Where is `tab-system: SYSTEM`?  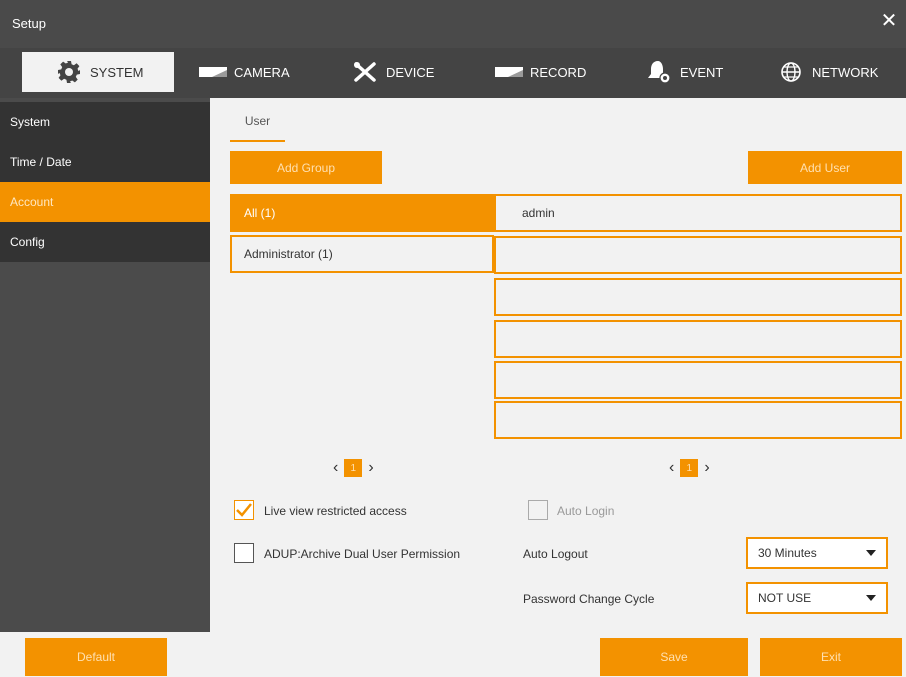
tab-system: SYSTEM is located at coordinates (98, 72).